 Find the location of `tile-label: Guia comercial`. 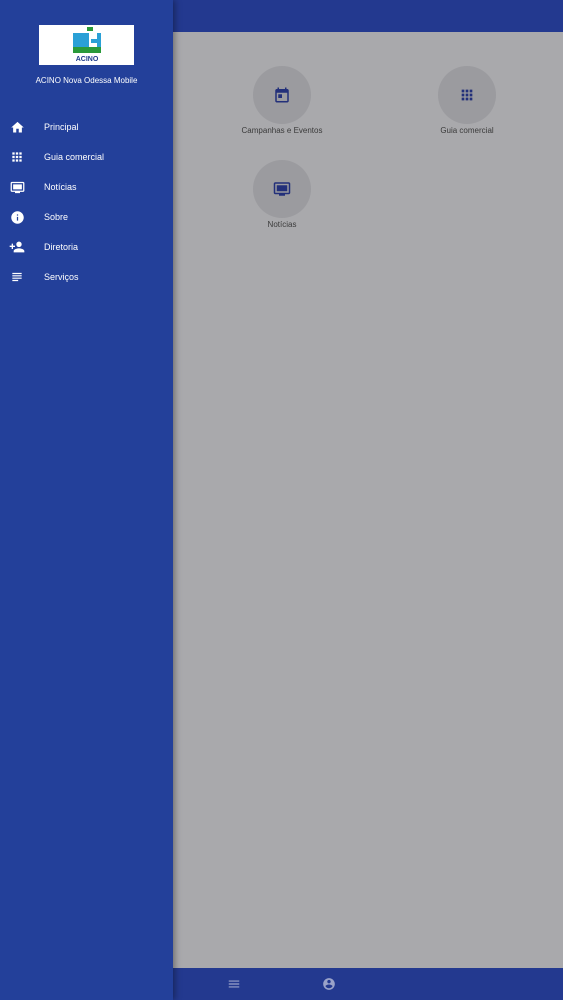

tile-label: Guia comercial is located at coordinates (467, 130).